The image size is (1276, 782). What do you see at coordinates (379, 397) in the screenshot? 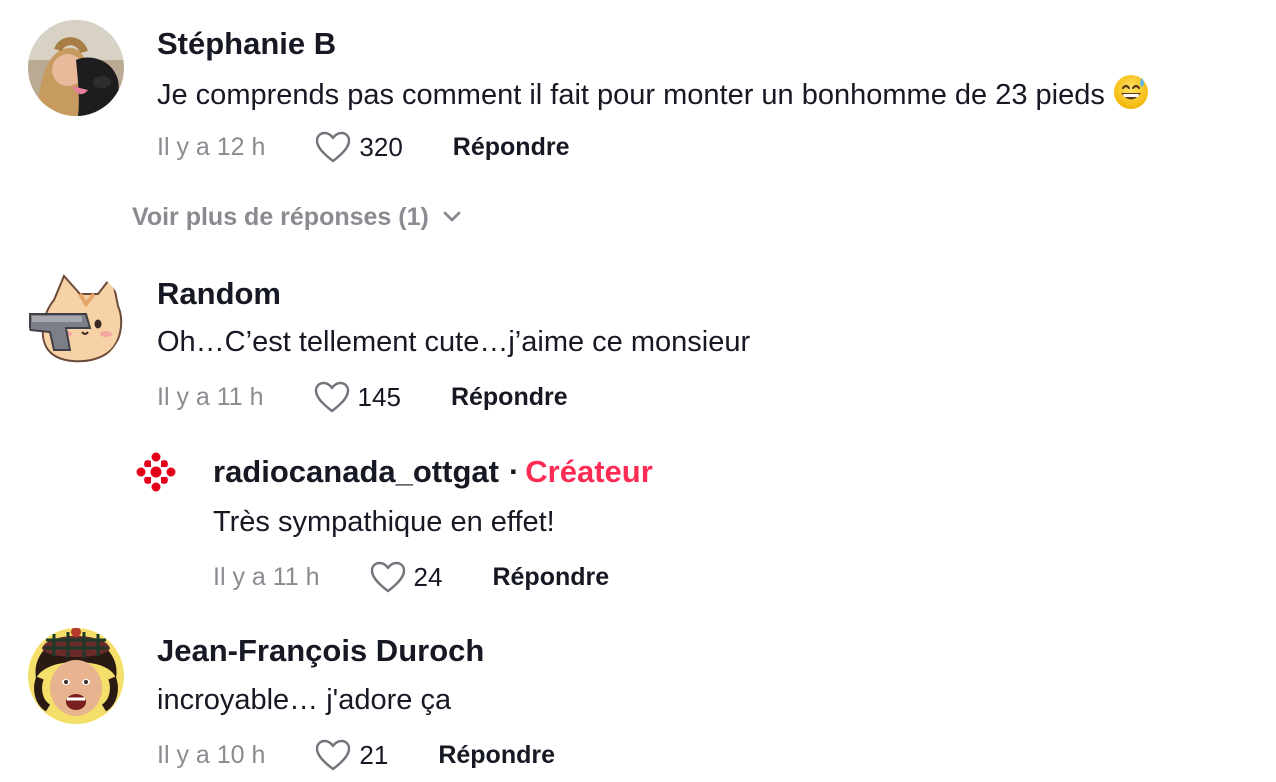
I see `like-count: 145` at bounding box center [379, 397].